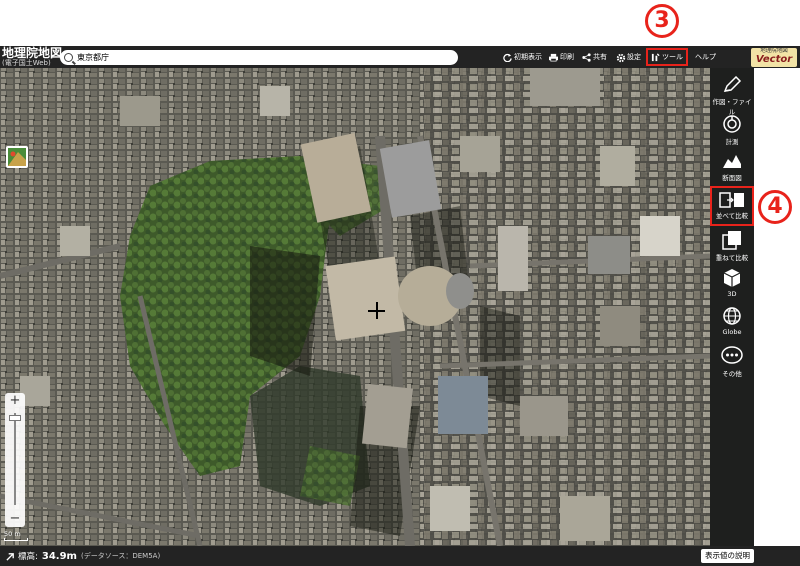 Image resolution: width=800 pixels, height=566 pixels. Describe the element at coordinates (376, 310) in the screenshot. I see `center-crosshair-icon` at that location.